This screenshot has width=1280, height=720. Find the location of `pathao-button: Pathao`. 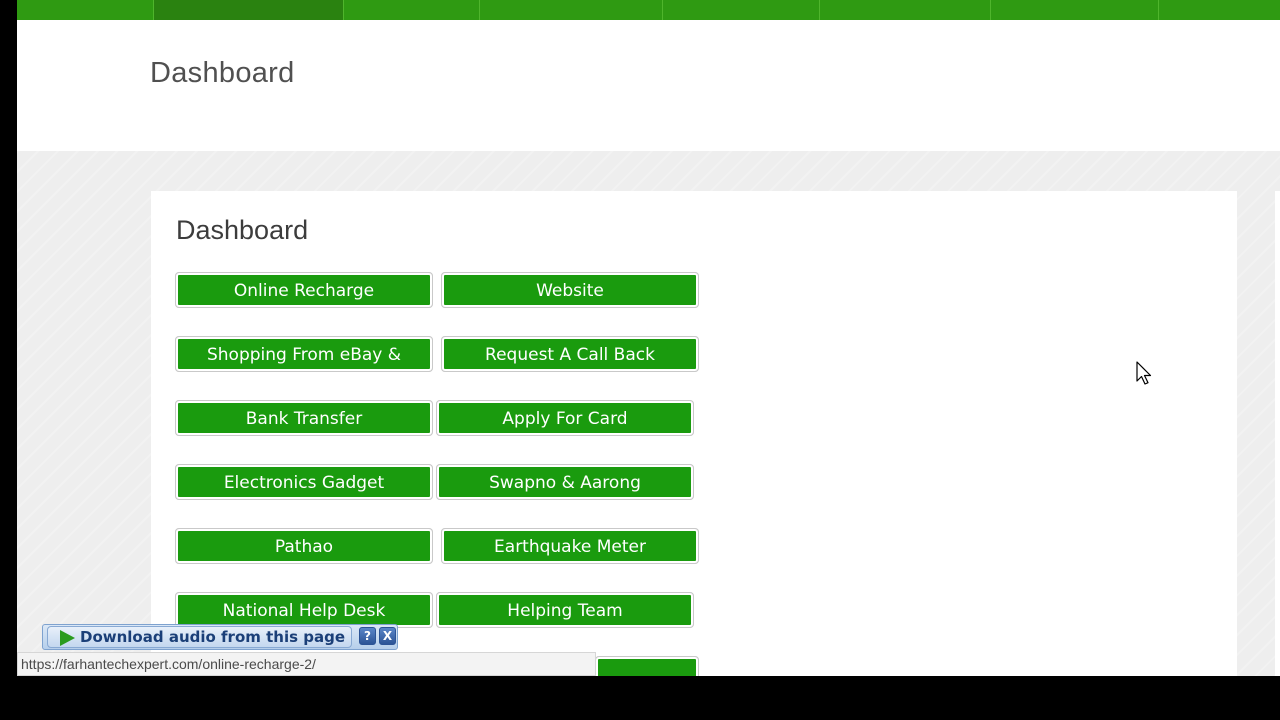

pathao-button: Pathao is located at coordinates (304, 546).